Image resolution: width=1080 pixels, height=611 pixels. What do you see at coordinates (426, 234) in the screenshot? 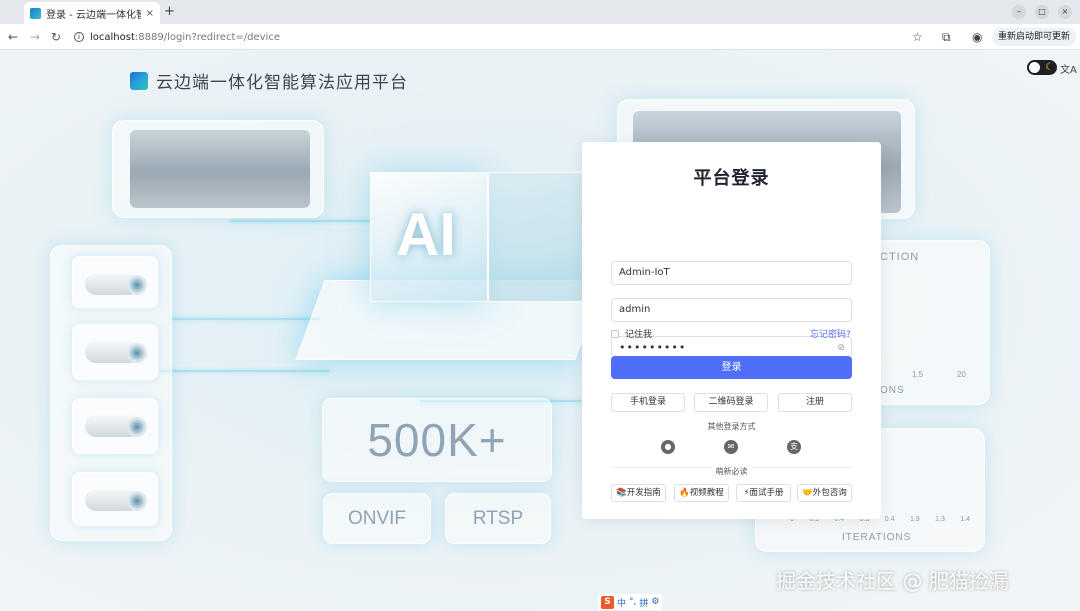
I see `ai-cube-label: AI` at bounding box center [426, 234].